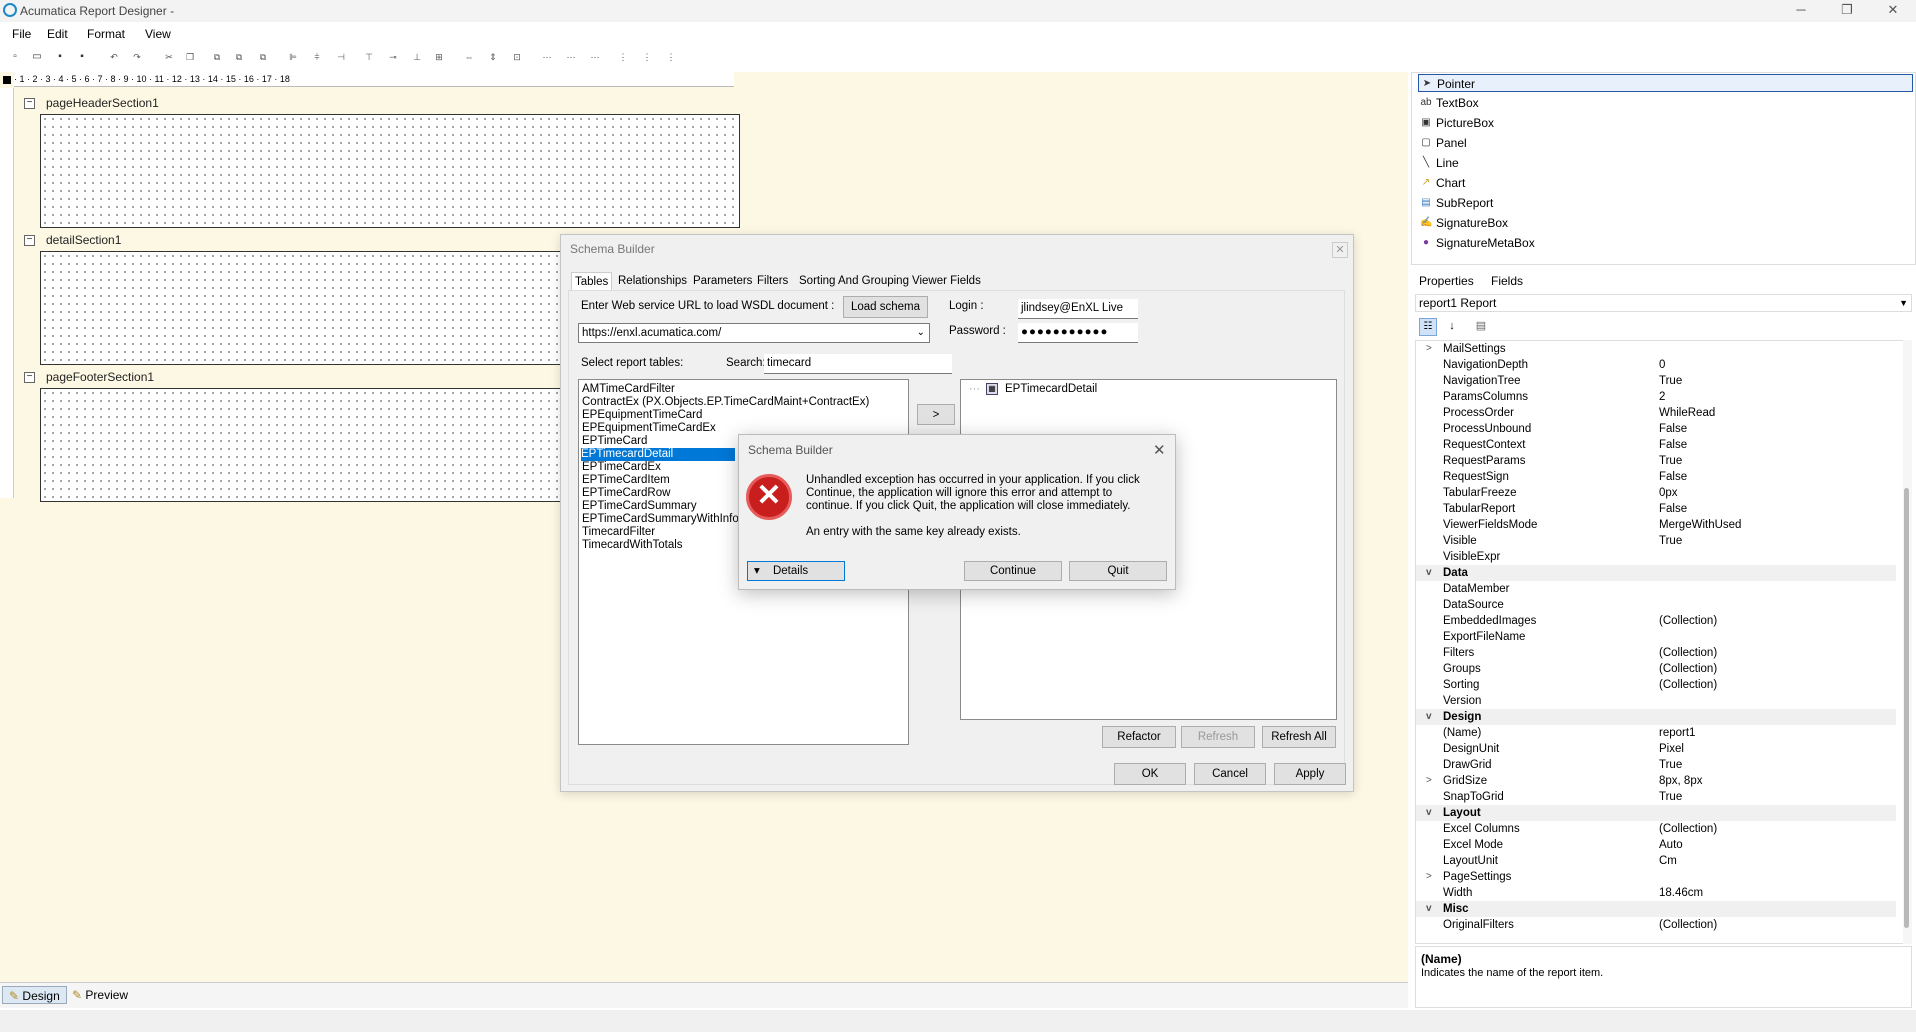 The height and width of the screenshot is (1032, 1916). What do you see at coordinates (1218, 737) in the screenshot?
I see `refresh-button: Refresh` at bounding box center [1218, 737].